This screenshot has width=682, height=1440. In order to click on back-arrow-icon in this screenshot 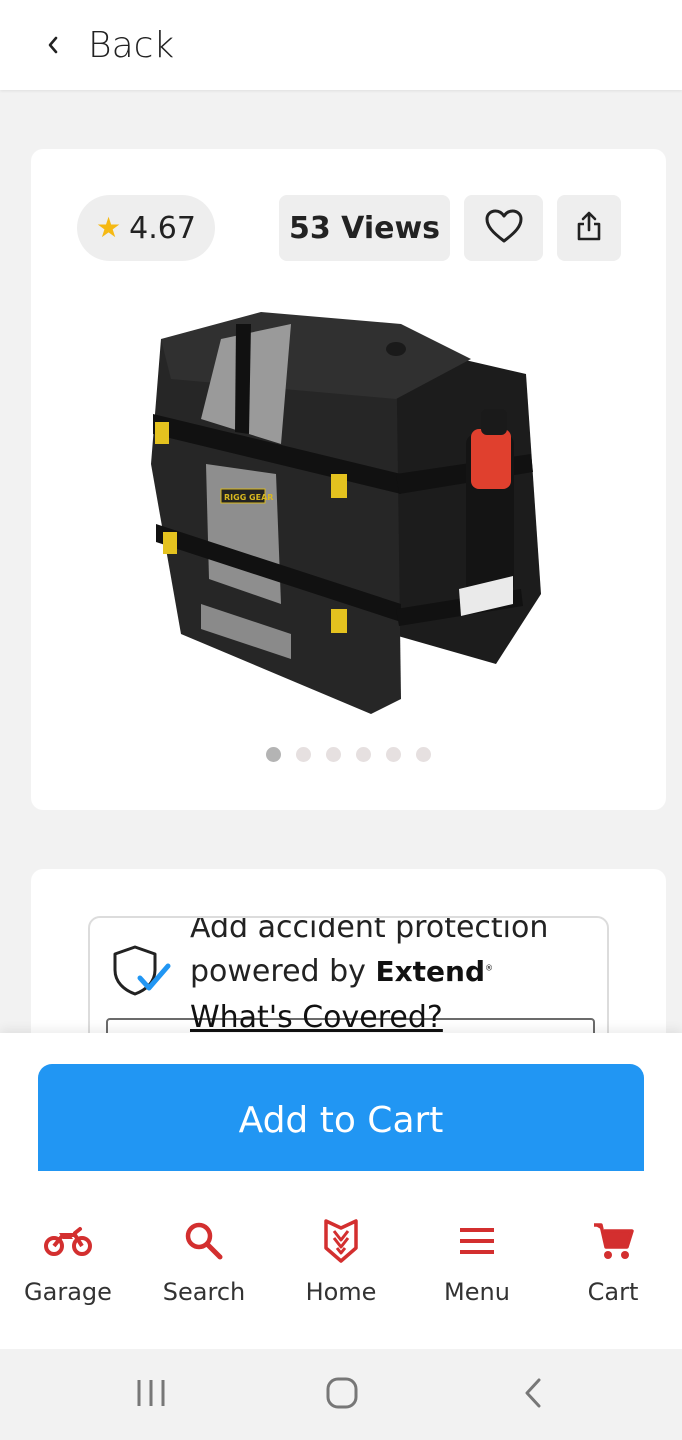, I will do `click(533, 1395)`.